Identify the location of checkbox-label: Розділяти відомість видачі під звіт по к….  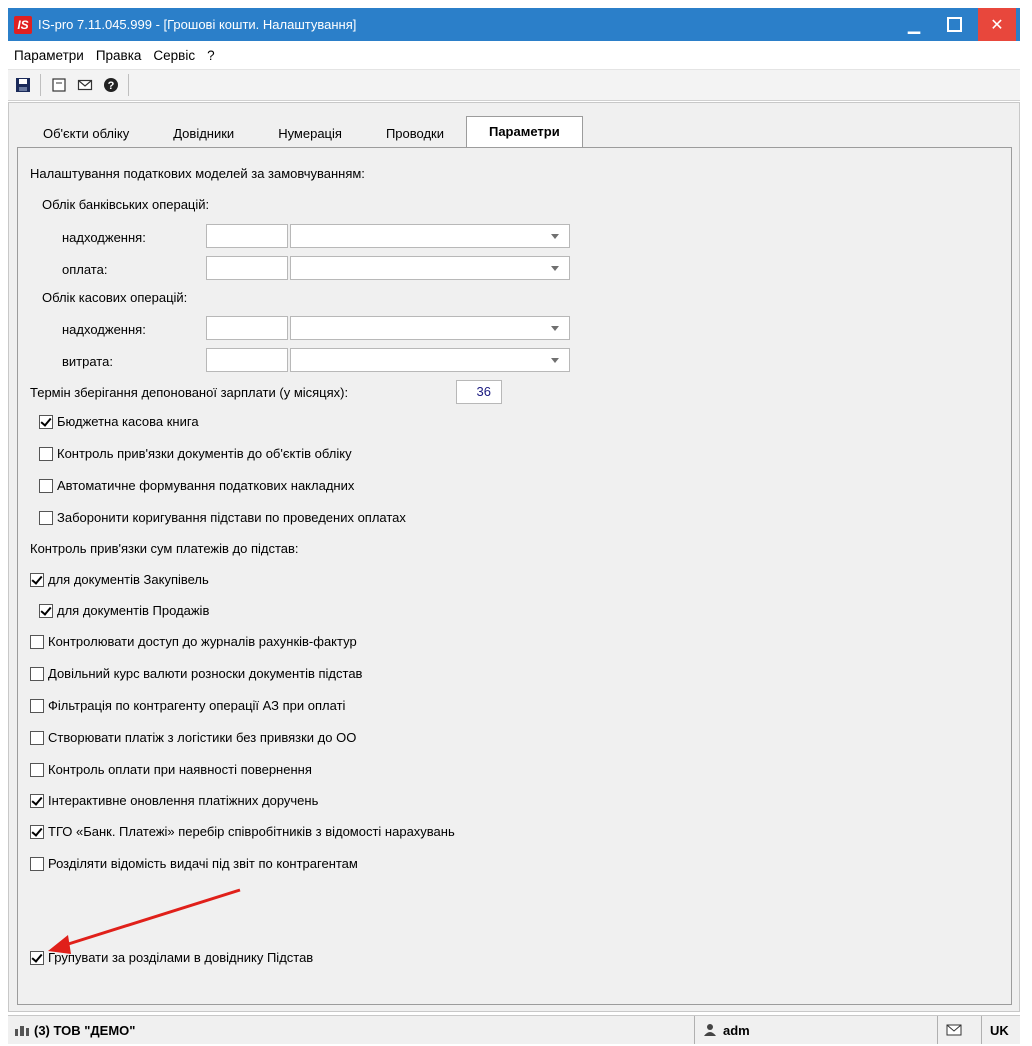
(203, 863).